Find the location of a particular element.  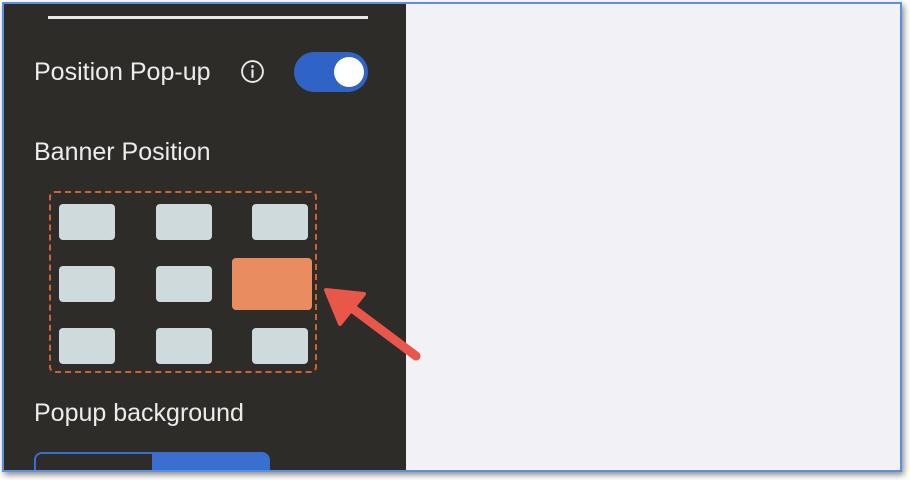

position-bottom-right is located at coordinates (280, 346).